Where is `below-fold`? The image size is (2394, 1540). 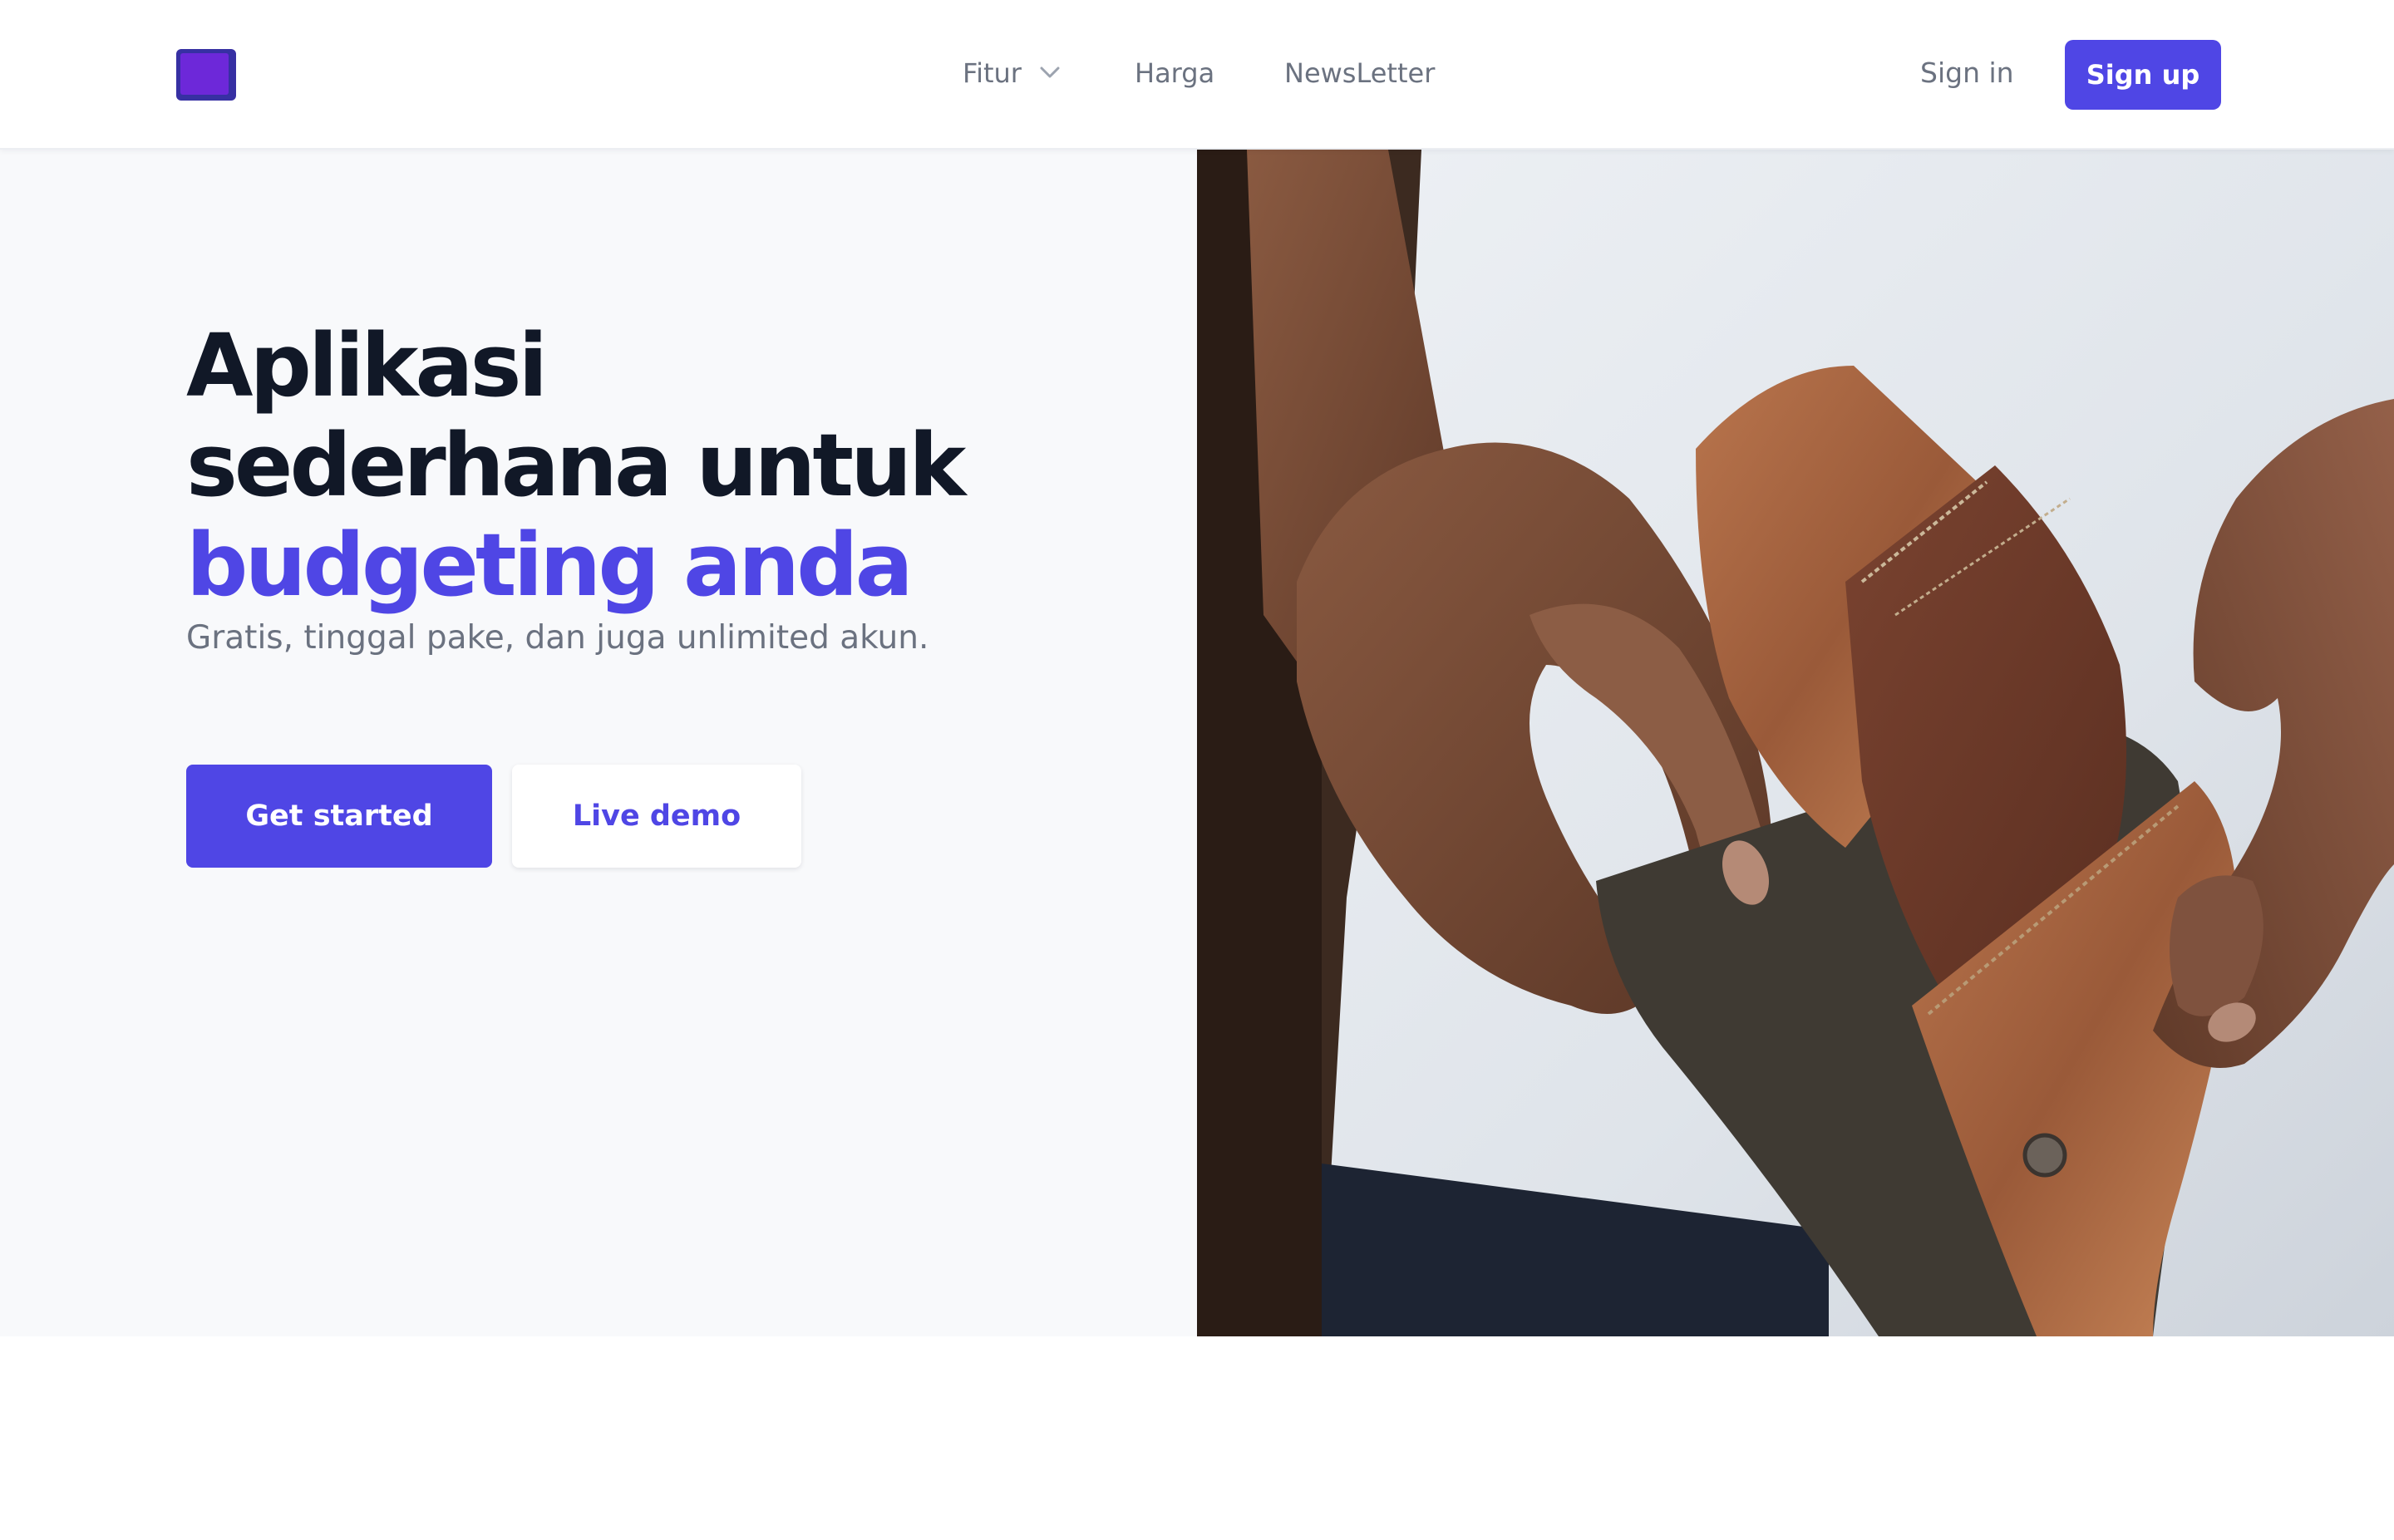
below-fold is located at coordinates (1197, 1438).